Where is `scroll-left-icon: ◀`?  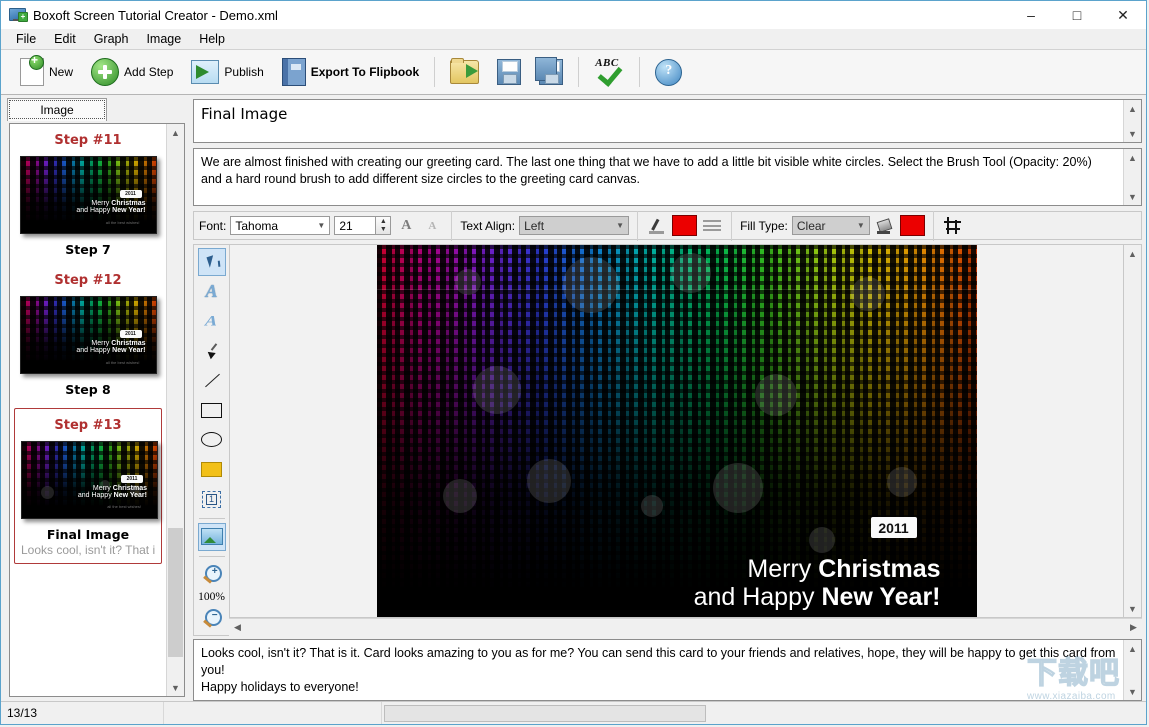
scroll-left-icon: ◀ is located at coordinates (237, 627).